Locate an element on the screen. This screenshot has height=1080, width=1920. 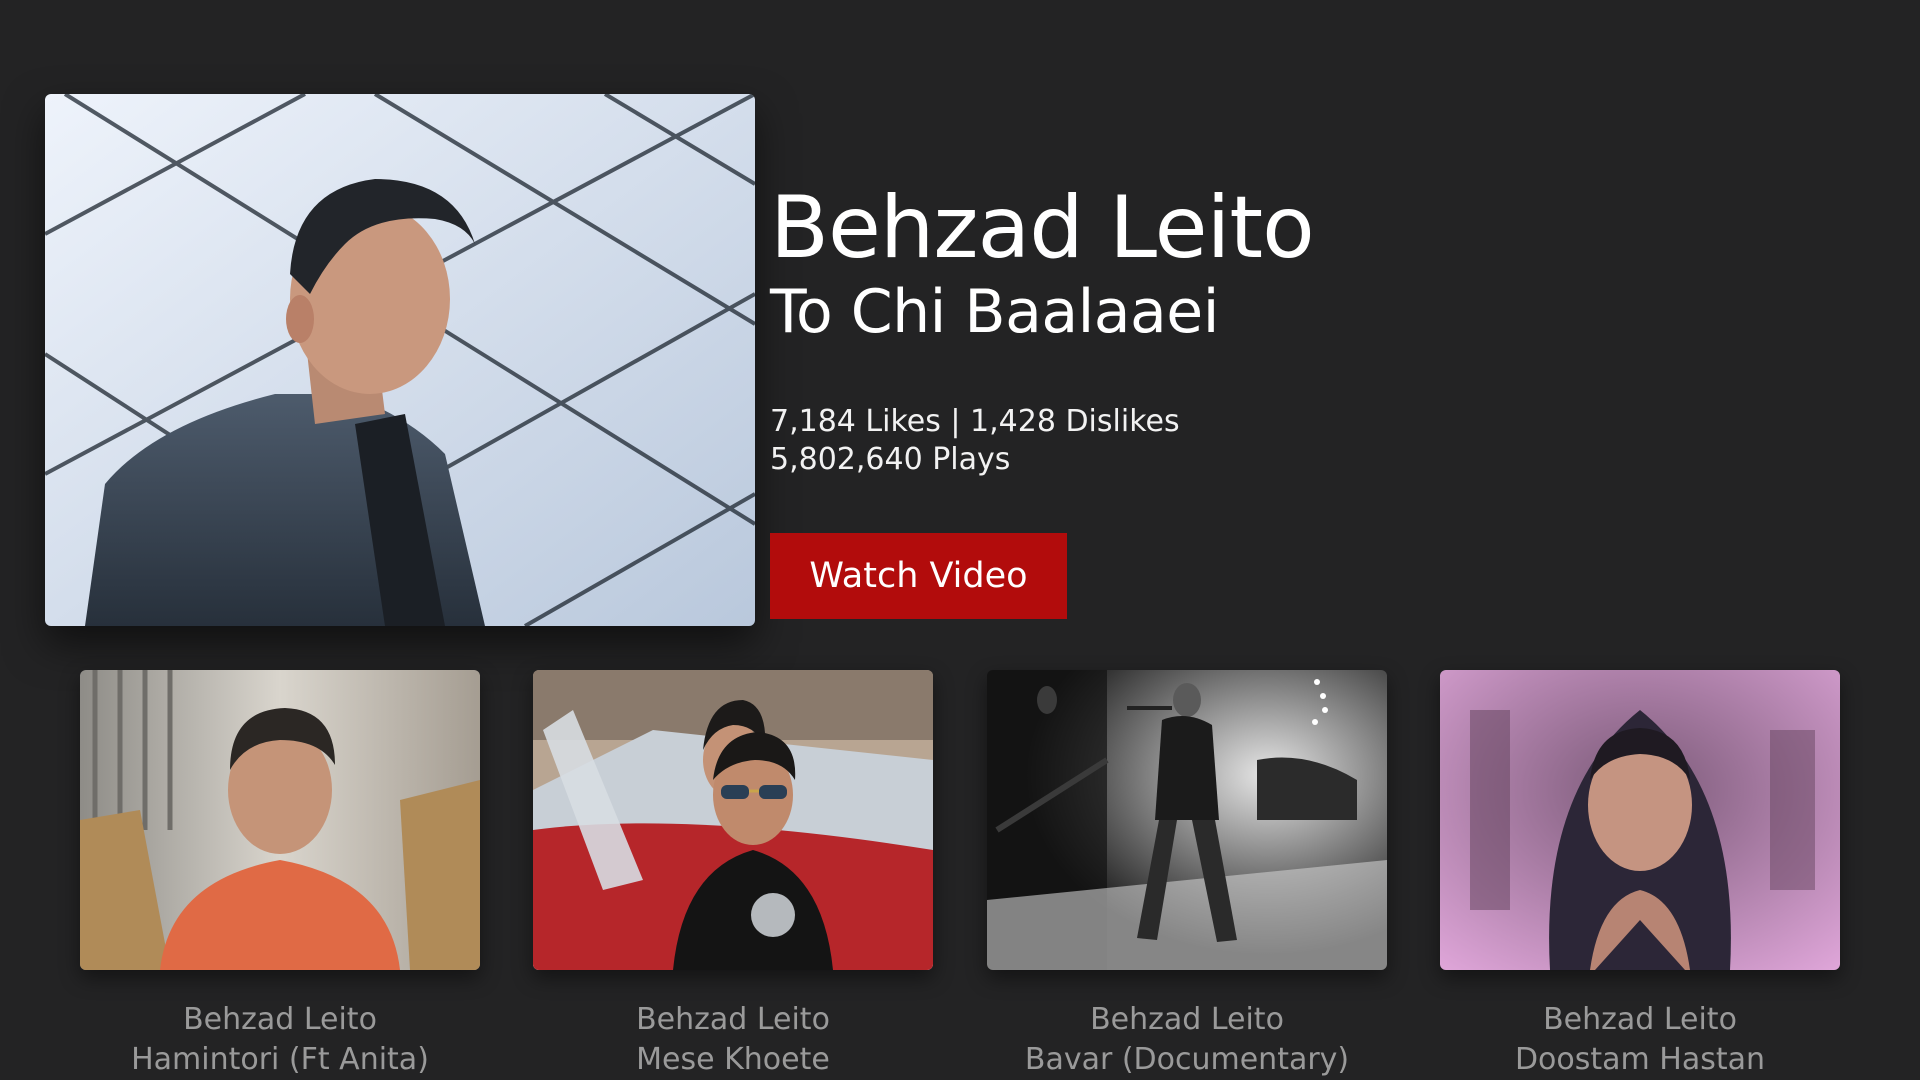
shelf-card-caption: Behzad Leito Hamintori (Ft Anita) is located at coordinates (280, 1040).